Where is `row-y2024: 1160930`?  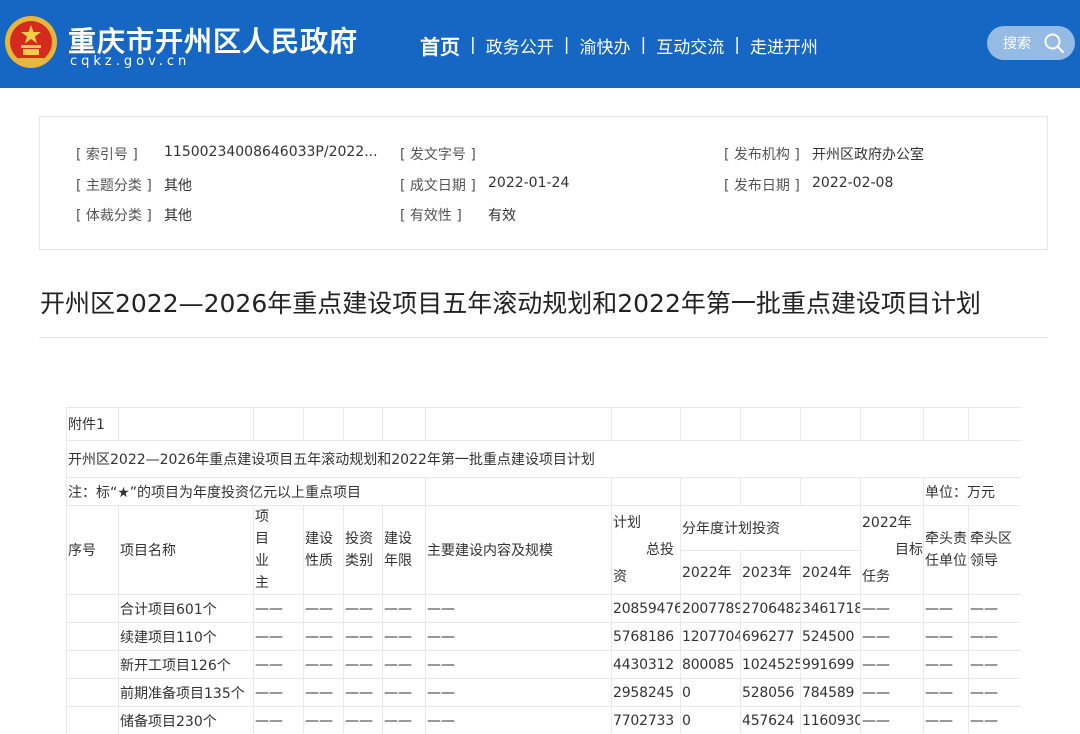 row-y2024: 1160930 is located at coordinates (830, 720).